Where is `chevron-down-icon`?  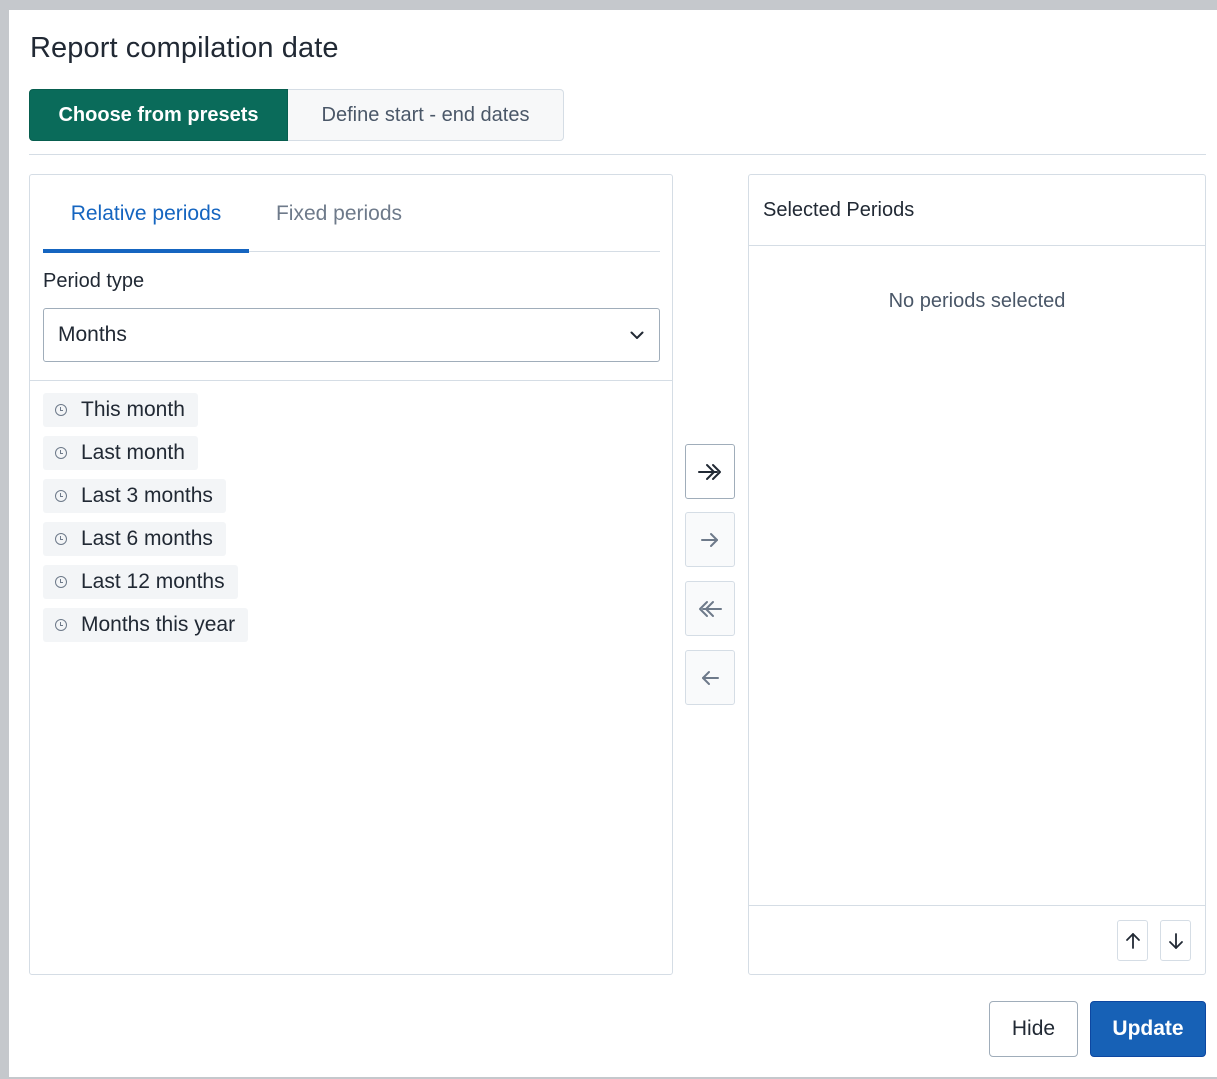
chevron-down-icon is located at coordinates (637, 335).